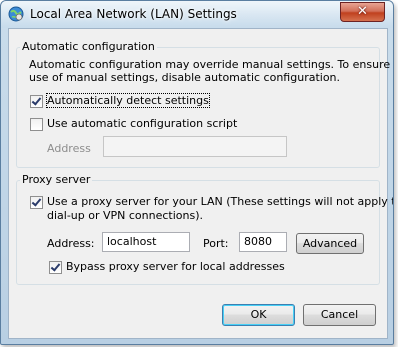 This screenshot has height=347, width=398. I want to click on bypass-local-label: Bypass proxy server for local addresses, so click(175, 266).